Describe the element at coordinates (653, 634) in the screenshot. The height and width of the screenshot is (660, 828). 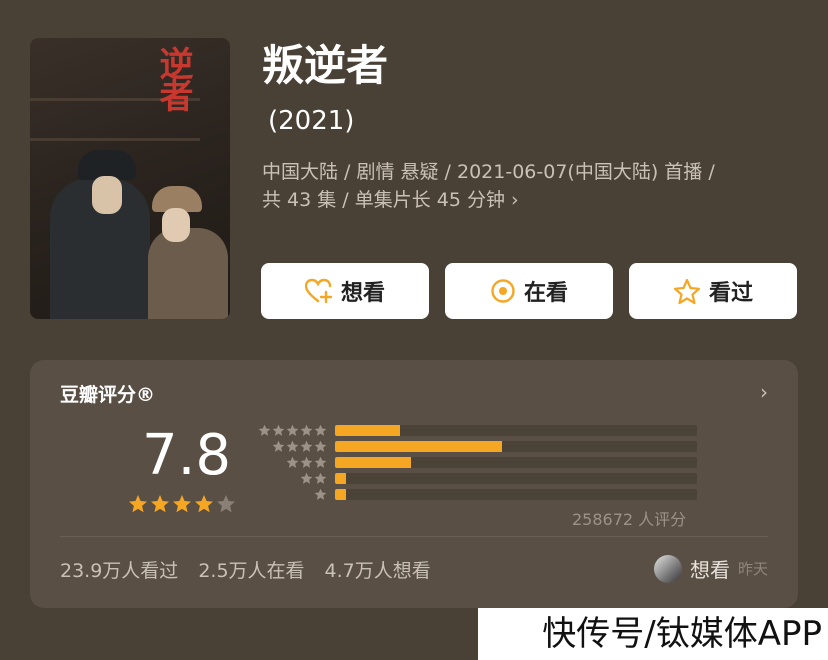
I see `watermark: 快传号/钛媒体APP` at that location.